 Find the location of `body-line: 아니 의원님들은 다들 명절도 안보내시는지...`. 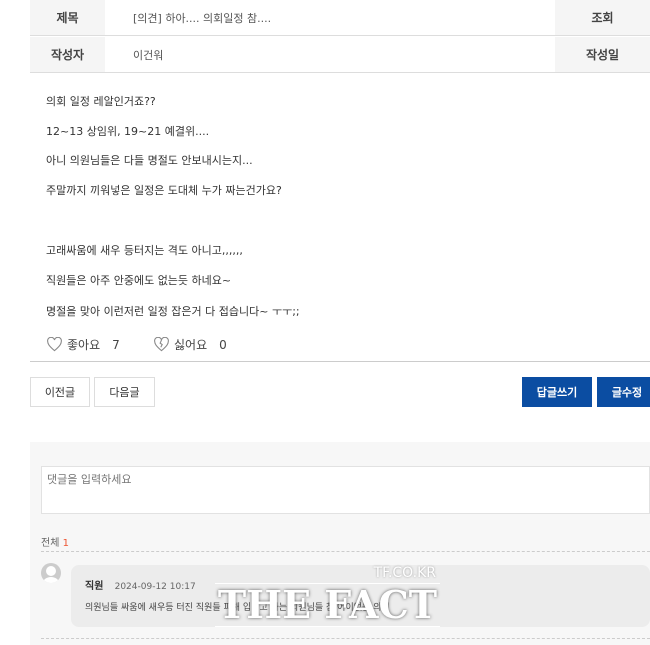

body-line: 아니 의원님들은 다들 명절도 안보내시는지... is located at coordinates (149, 160).